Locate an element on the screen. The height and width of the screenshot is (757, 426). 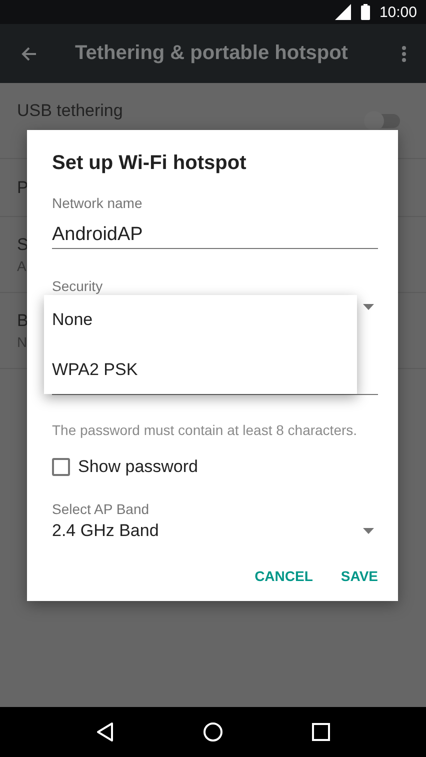
band-dropdown-value: 2.4 GHz Band is located at coordinates (105, 531).